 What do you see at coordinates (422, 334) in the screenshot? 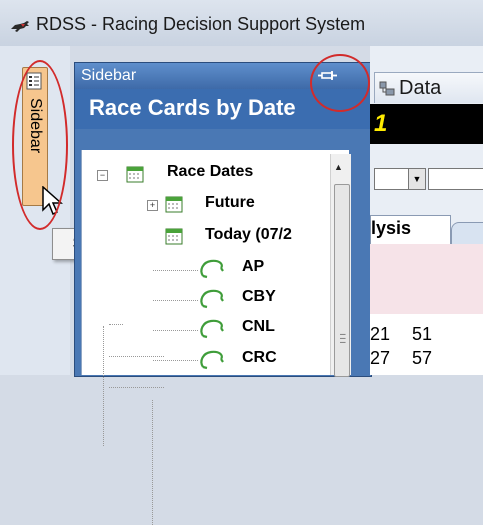
I see `grid-cell: 51` at bounding box center [422, 334].